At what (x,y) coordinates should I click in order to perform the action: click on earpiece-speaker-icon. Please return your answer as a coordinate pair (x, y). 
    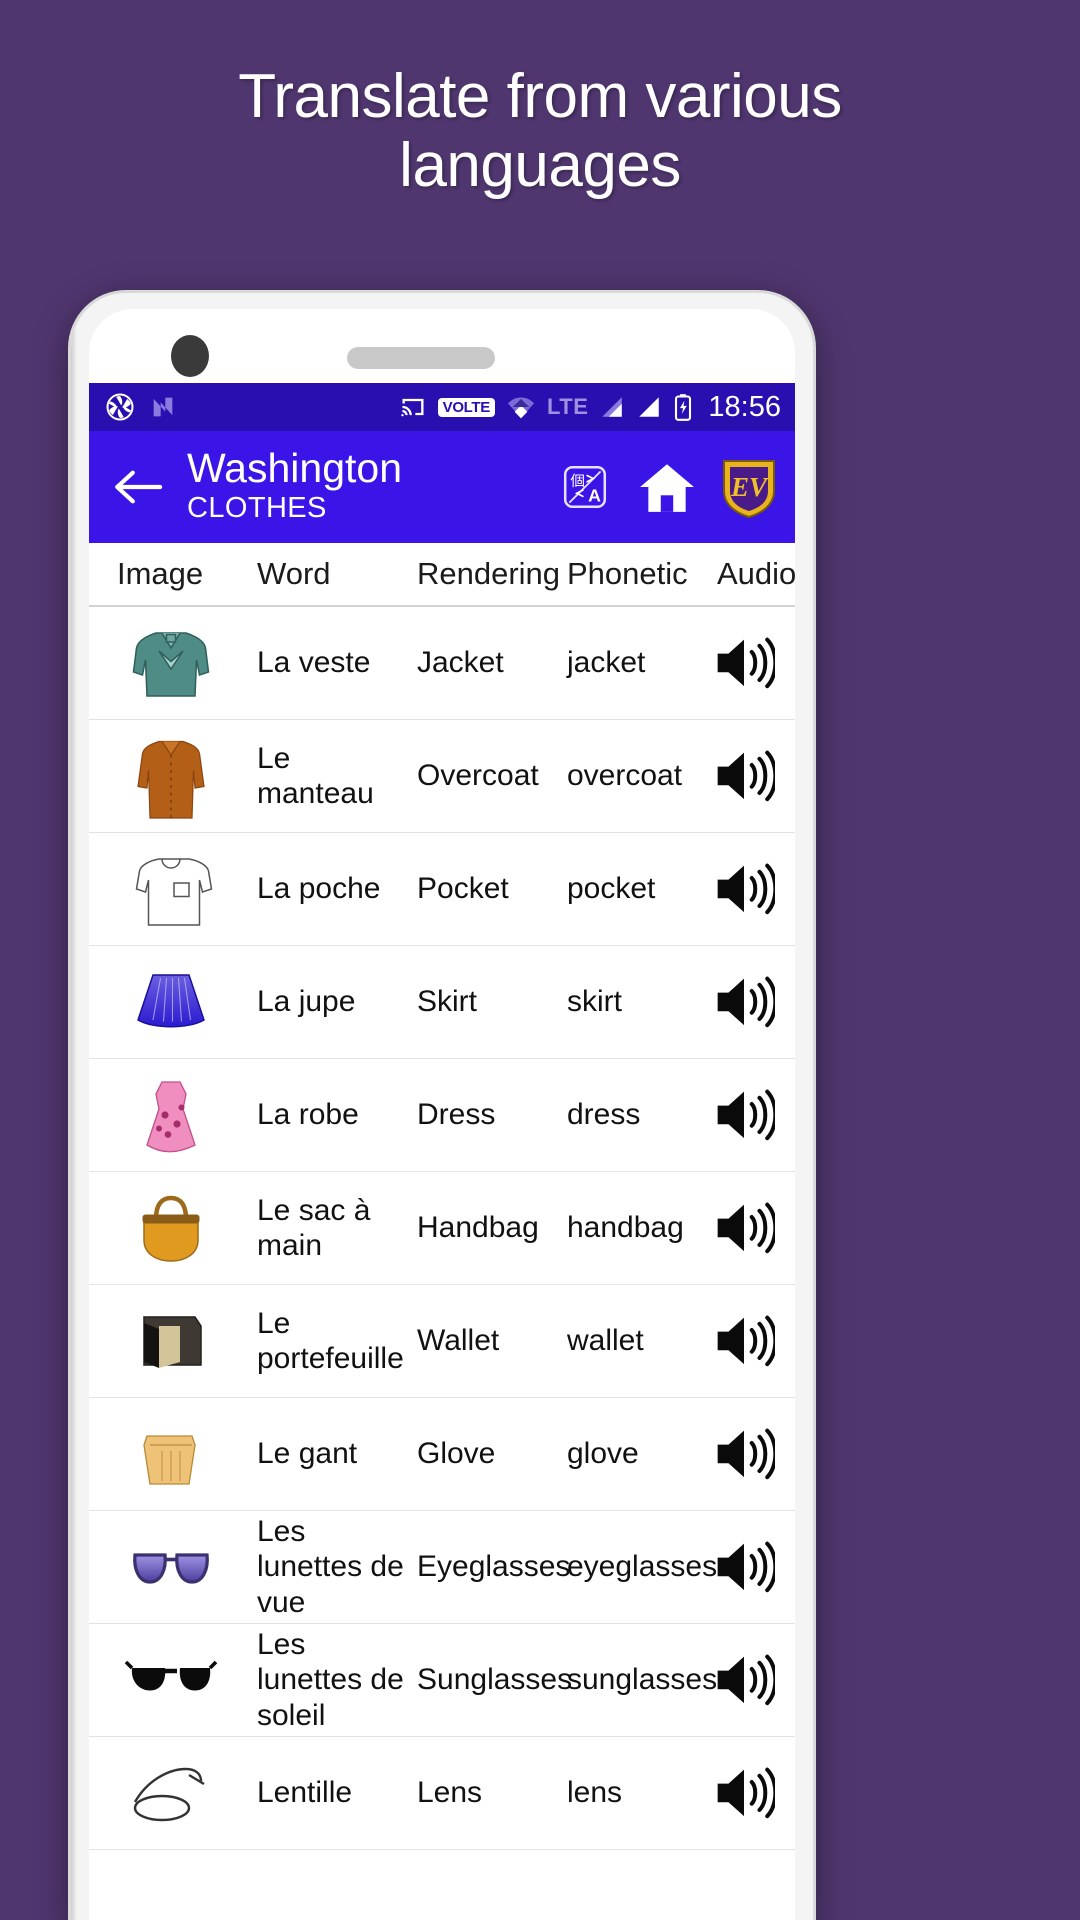
    Looking at the image, I should click on (421, 358).